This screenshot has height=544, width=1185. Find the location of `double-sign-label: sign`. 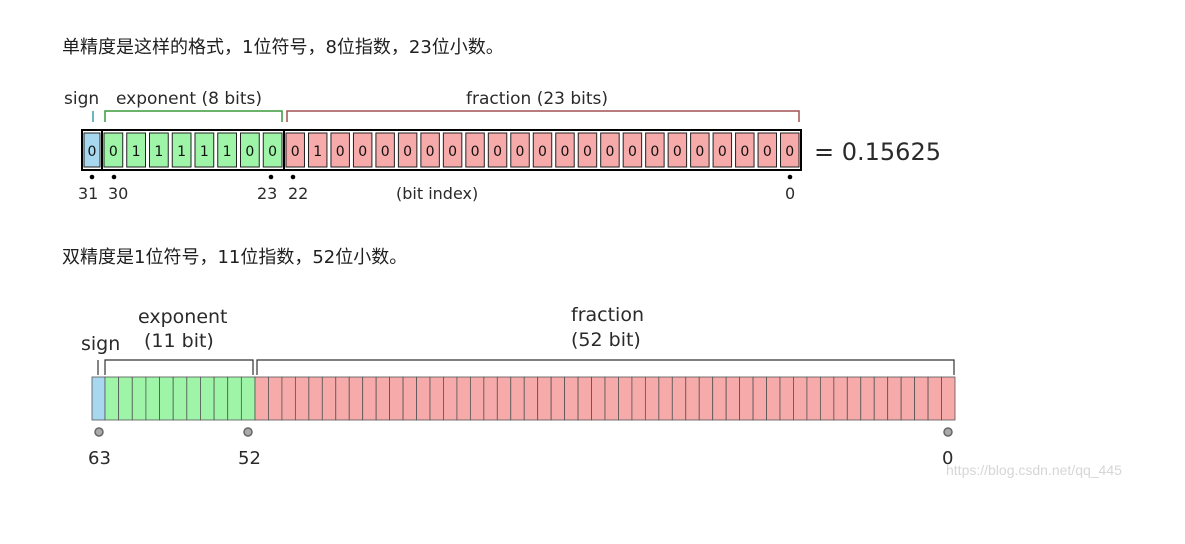

double-sign-label: sign is located at coordinates (100, 344).